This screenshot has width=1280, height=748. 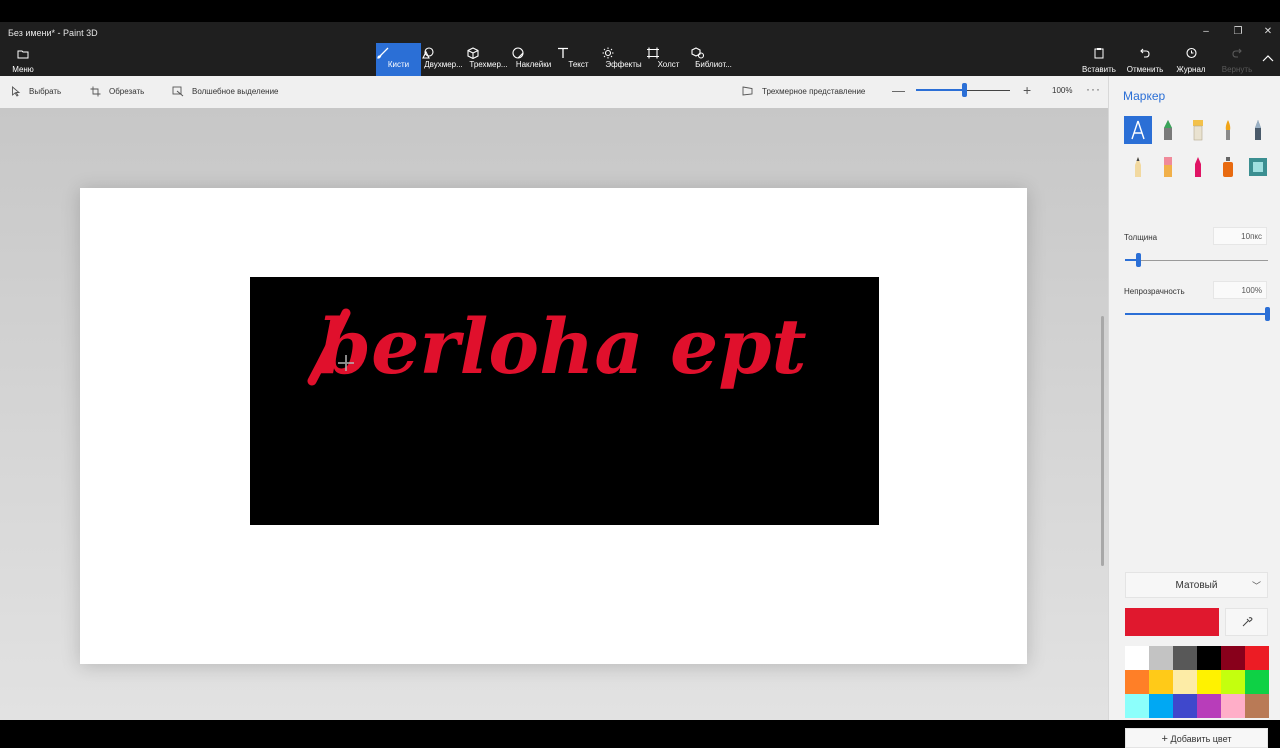 What do you see at coordinates (235, 91) in the screenshot?
I see `magic-select-label: Волшебное выделение` at bounding box center [235, 91].